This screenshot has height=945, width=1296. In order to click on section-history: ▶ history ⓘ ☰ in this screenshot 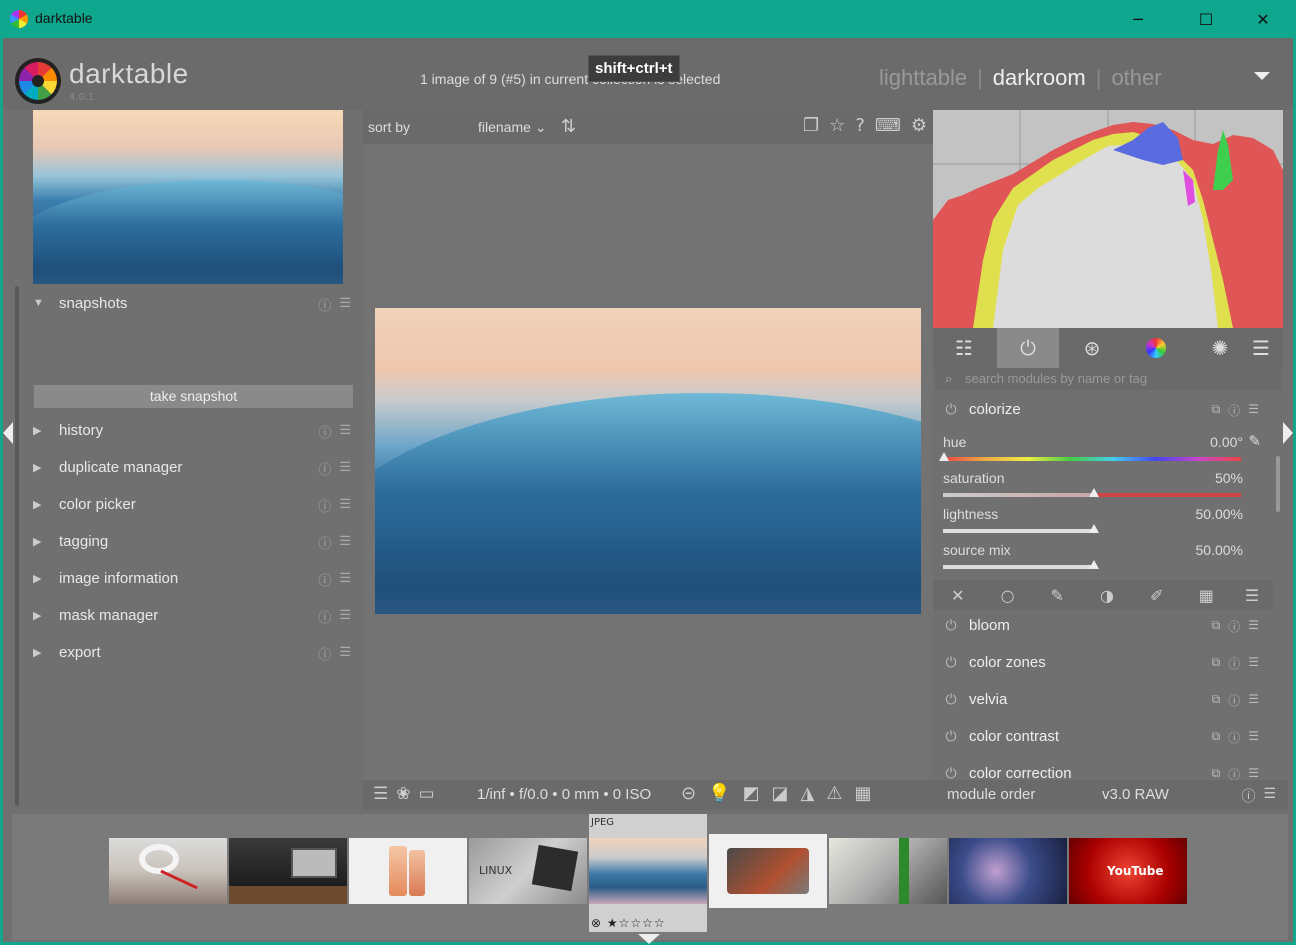, I will do `click(194, 430)`.